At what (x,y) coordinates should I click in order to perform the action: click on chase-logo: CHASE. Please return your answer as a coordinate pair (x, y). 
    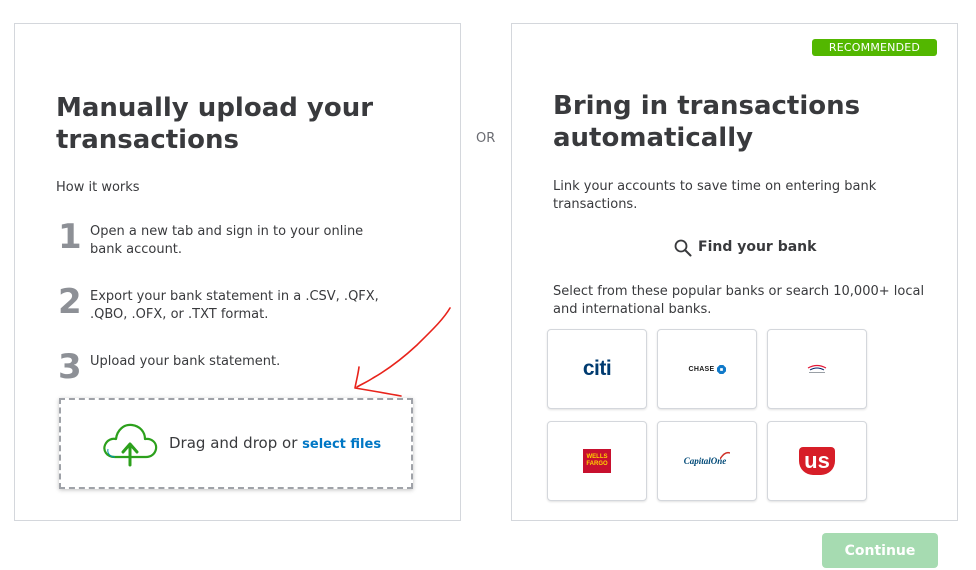
    Looking at the image, I should click on (707, 369).